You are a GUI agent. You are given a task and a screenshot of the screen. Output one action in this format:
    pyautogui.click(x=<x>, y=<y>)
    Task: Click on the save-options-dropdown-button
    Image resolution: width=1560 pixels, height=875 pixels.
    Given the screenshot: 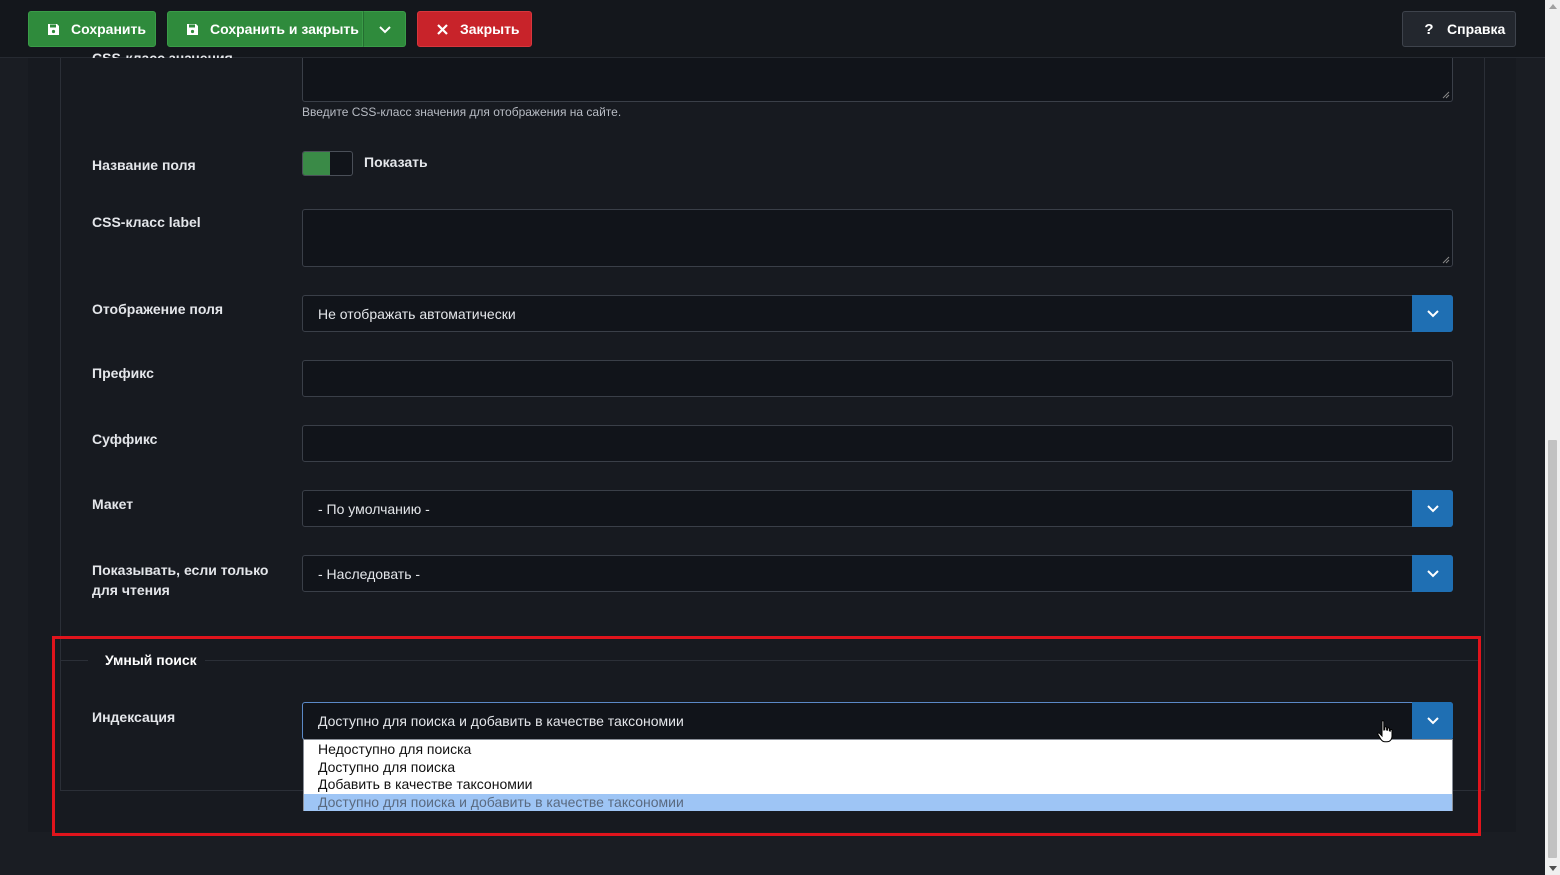 What is the action you would take?
    pyautogui.click(x=384, y=29)
    